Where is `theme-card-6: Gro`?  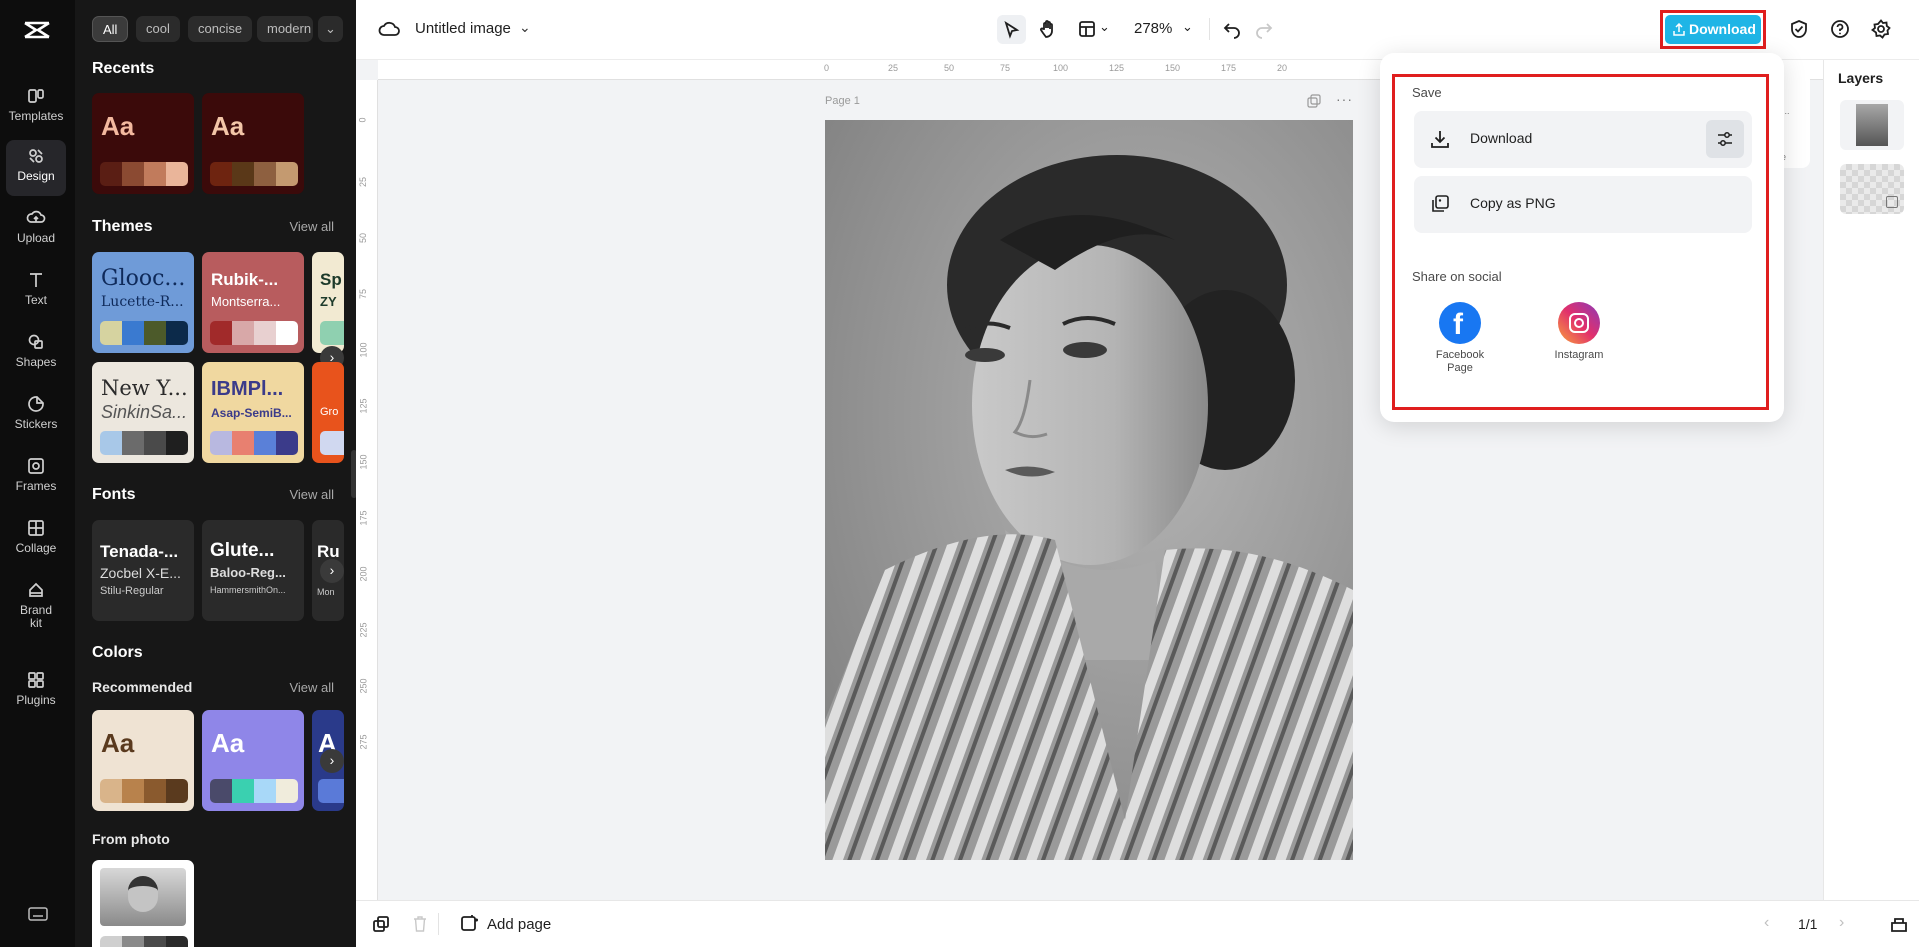 theme-card-6: Gro is located at coordinates (328, 412).